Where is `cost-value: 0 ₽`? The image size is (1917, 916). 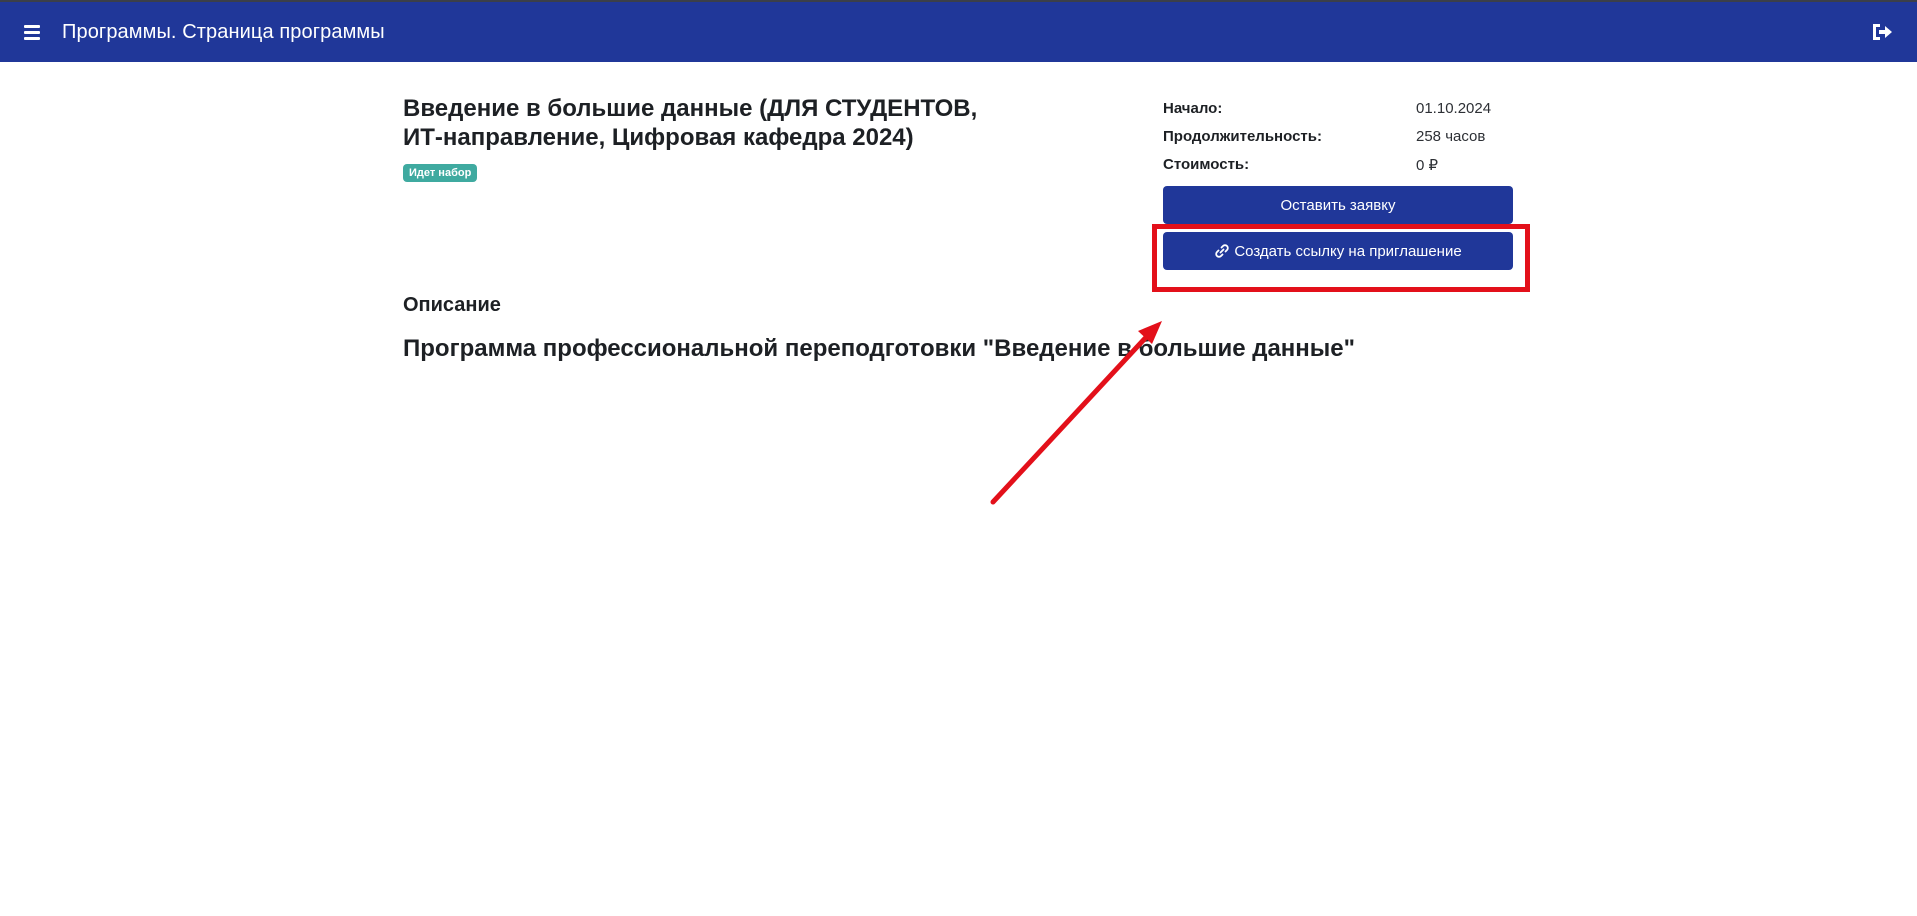 cost-value: 0 ₽ is located at coordinates (1427, 165).